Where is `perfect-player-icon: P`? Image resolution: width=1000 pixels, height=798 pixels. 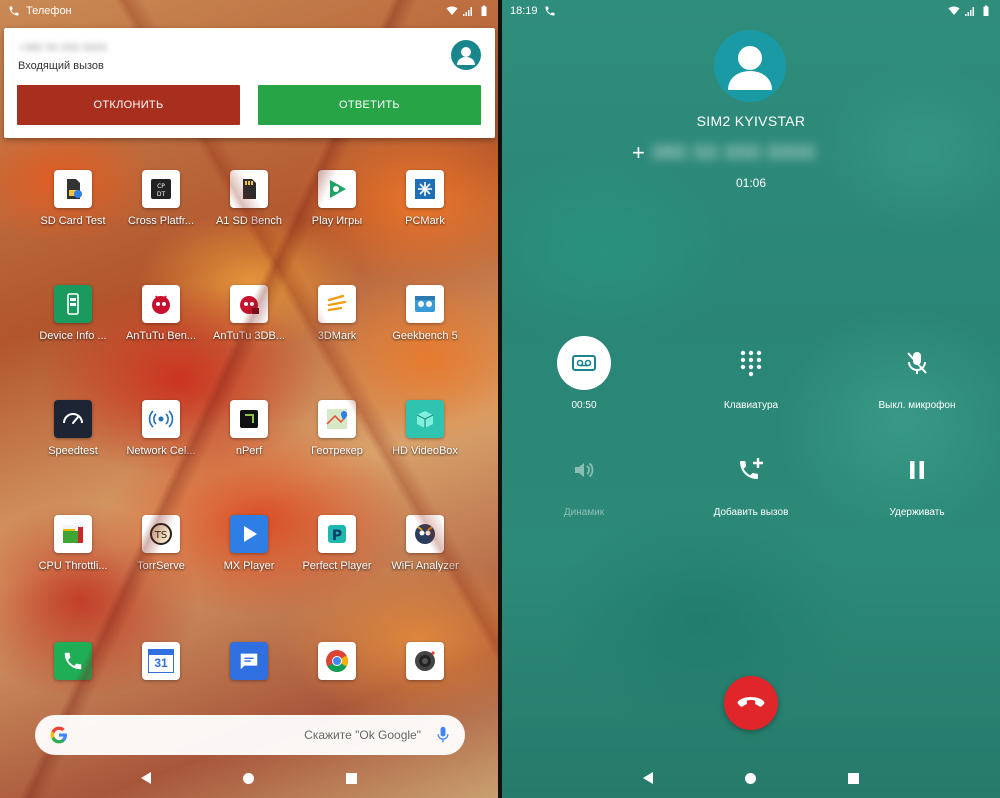
perfect-player-icon: P is located at coordinates (337, 534).